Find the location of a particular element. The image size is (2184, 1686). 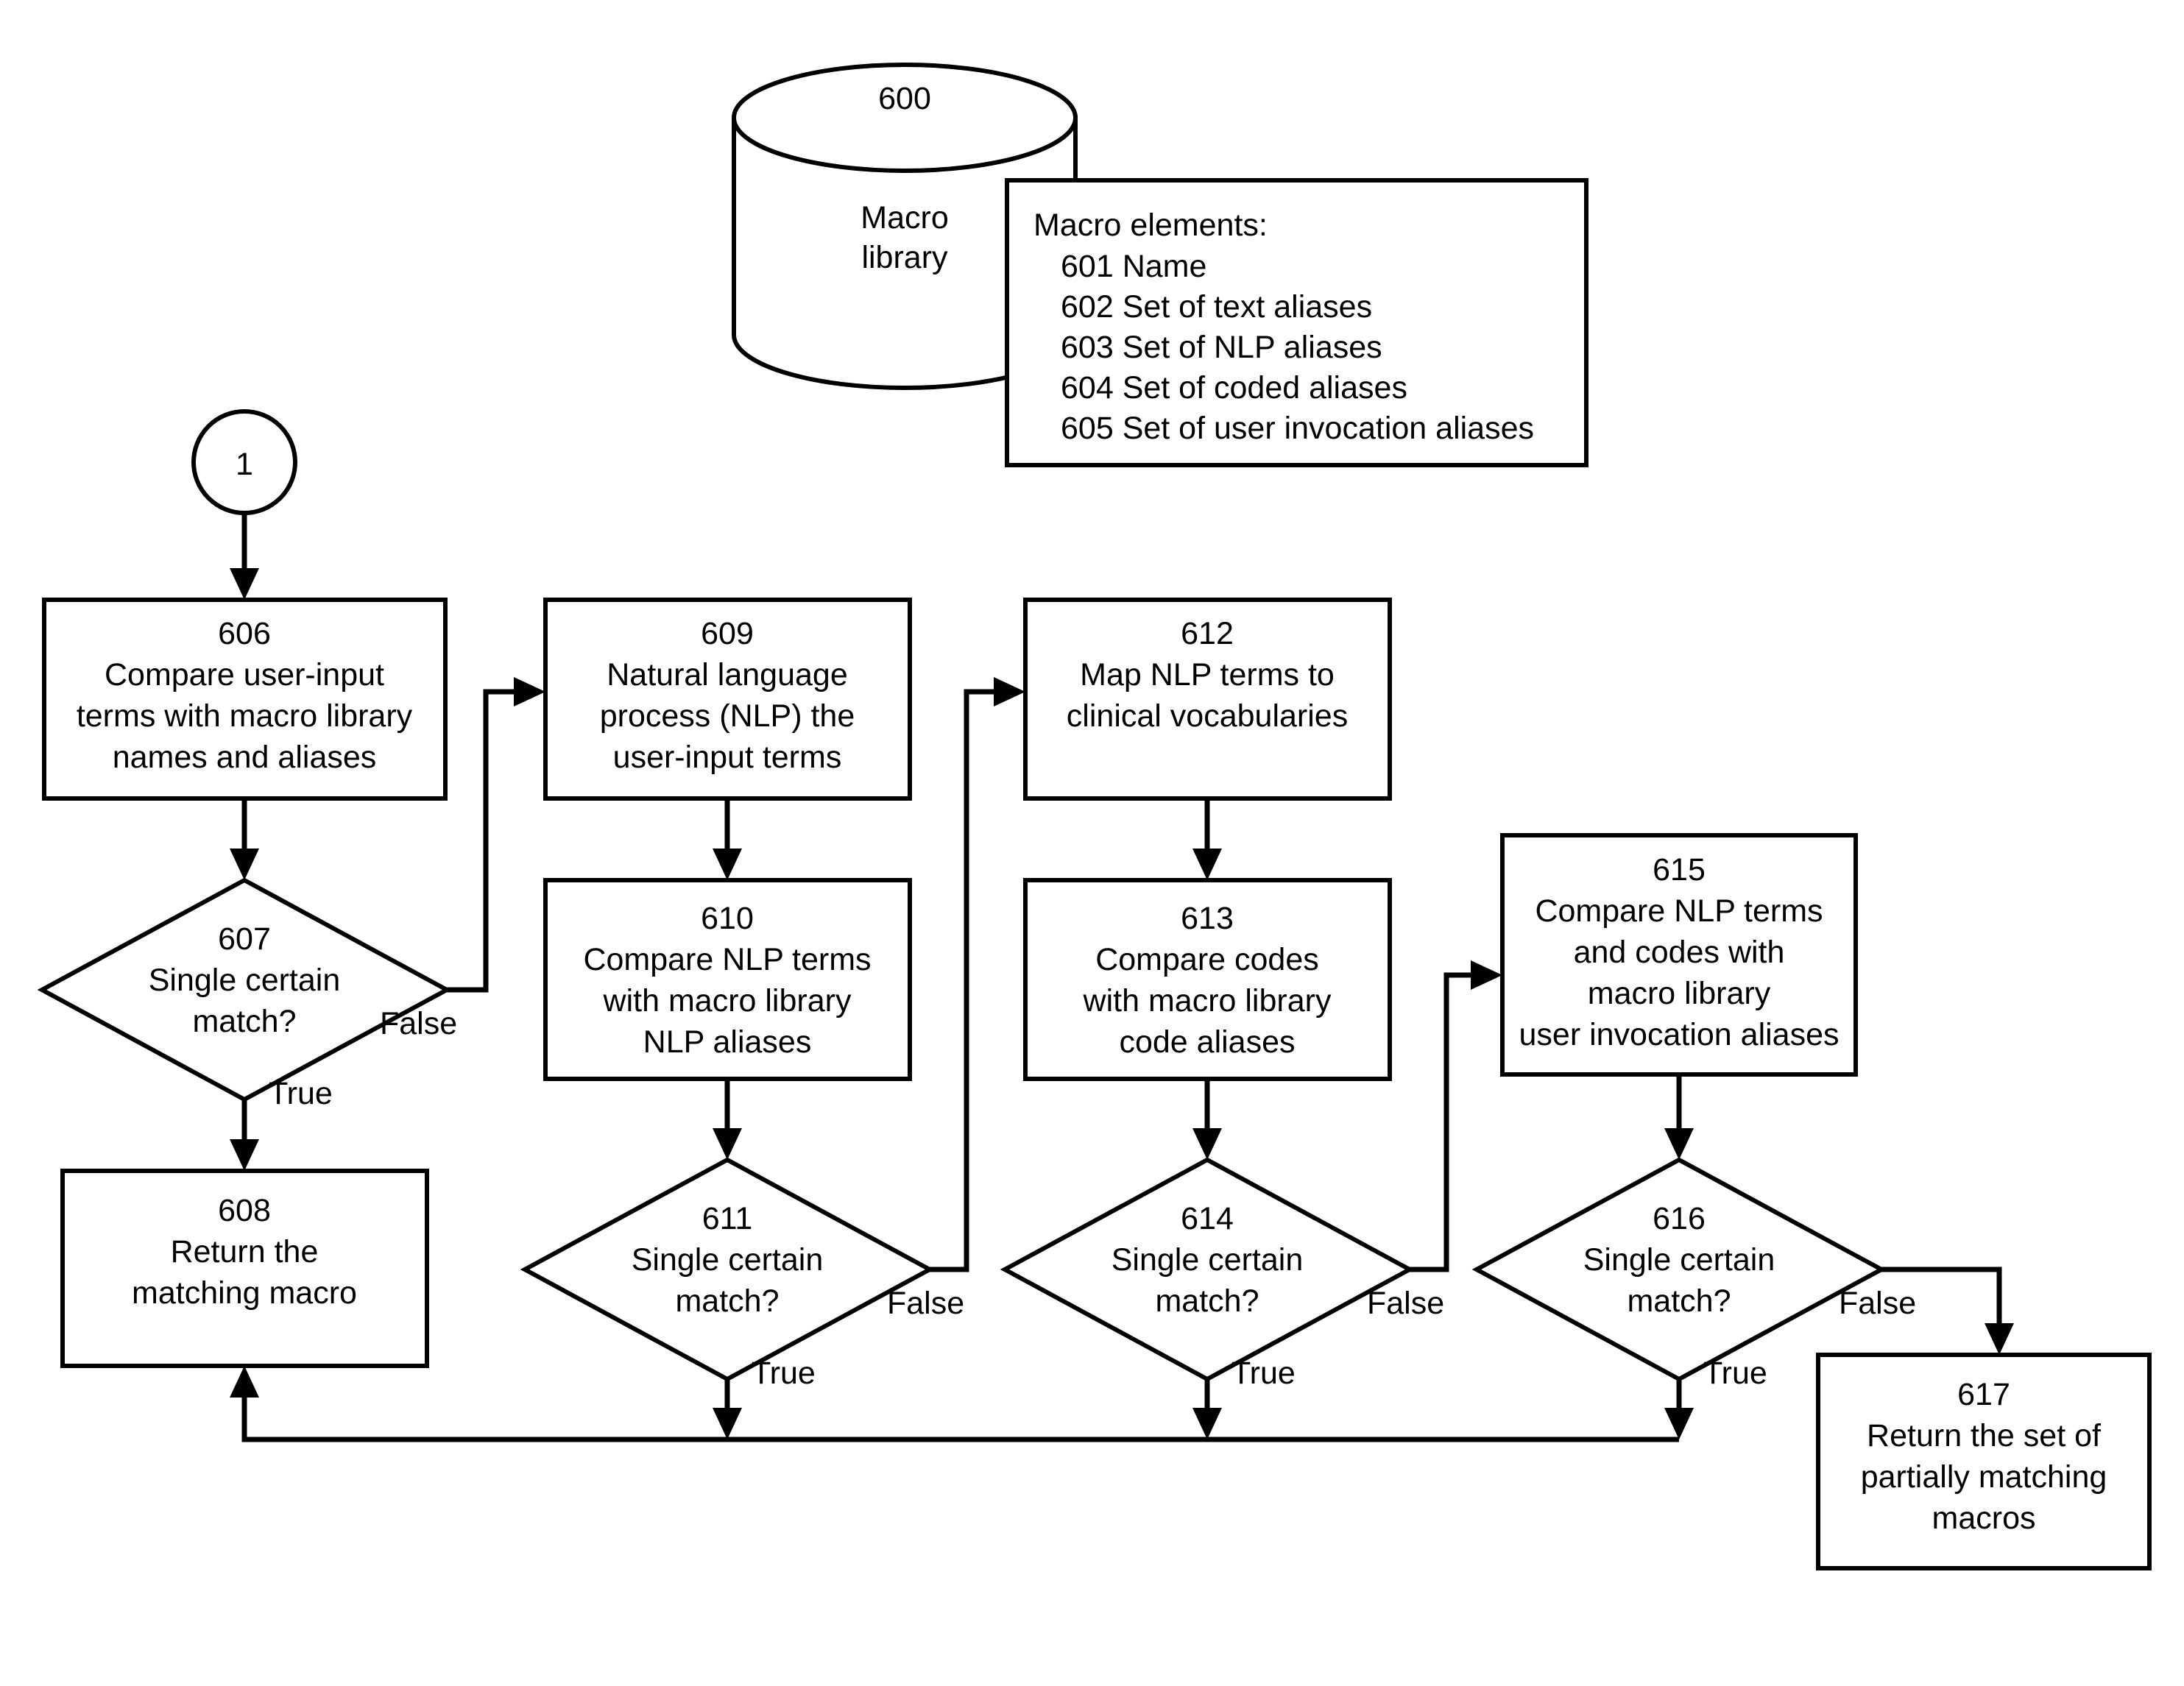

node-610-line-3: NLP aliases is located at coordinates (727, 1042).